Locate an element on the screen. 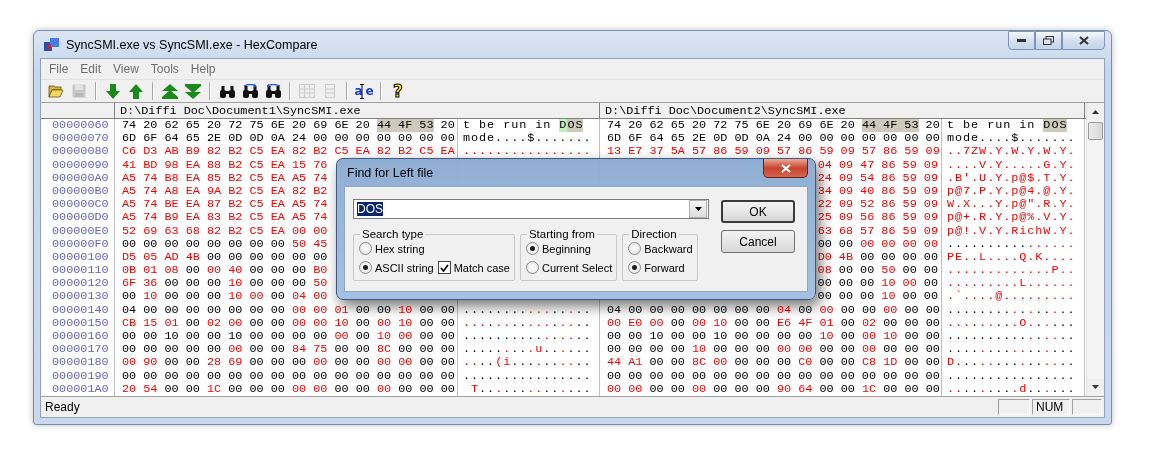 This screenshot has width=1149, height=459. folder-icon is located at coordinates (56, 91).